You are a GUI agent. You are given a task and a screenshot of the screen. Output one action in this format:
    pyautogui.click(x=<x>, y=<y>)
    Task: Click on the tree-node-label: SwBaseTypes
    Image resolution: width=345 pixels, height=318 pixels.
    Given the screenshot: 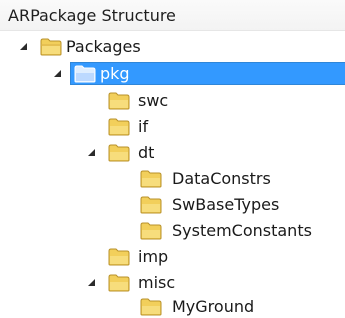 What is the action you would take?
    pyautogui.click(x=226, y=204)
    